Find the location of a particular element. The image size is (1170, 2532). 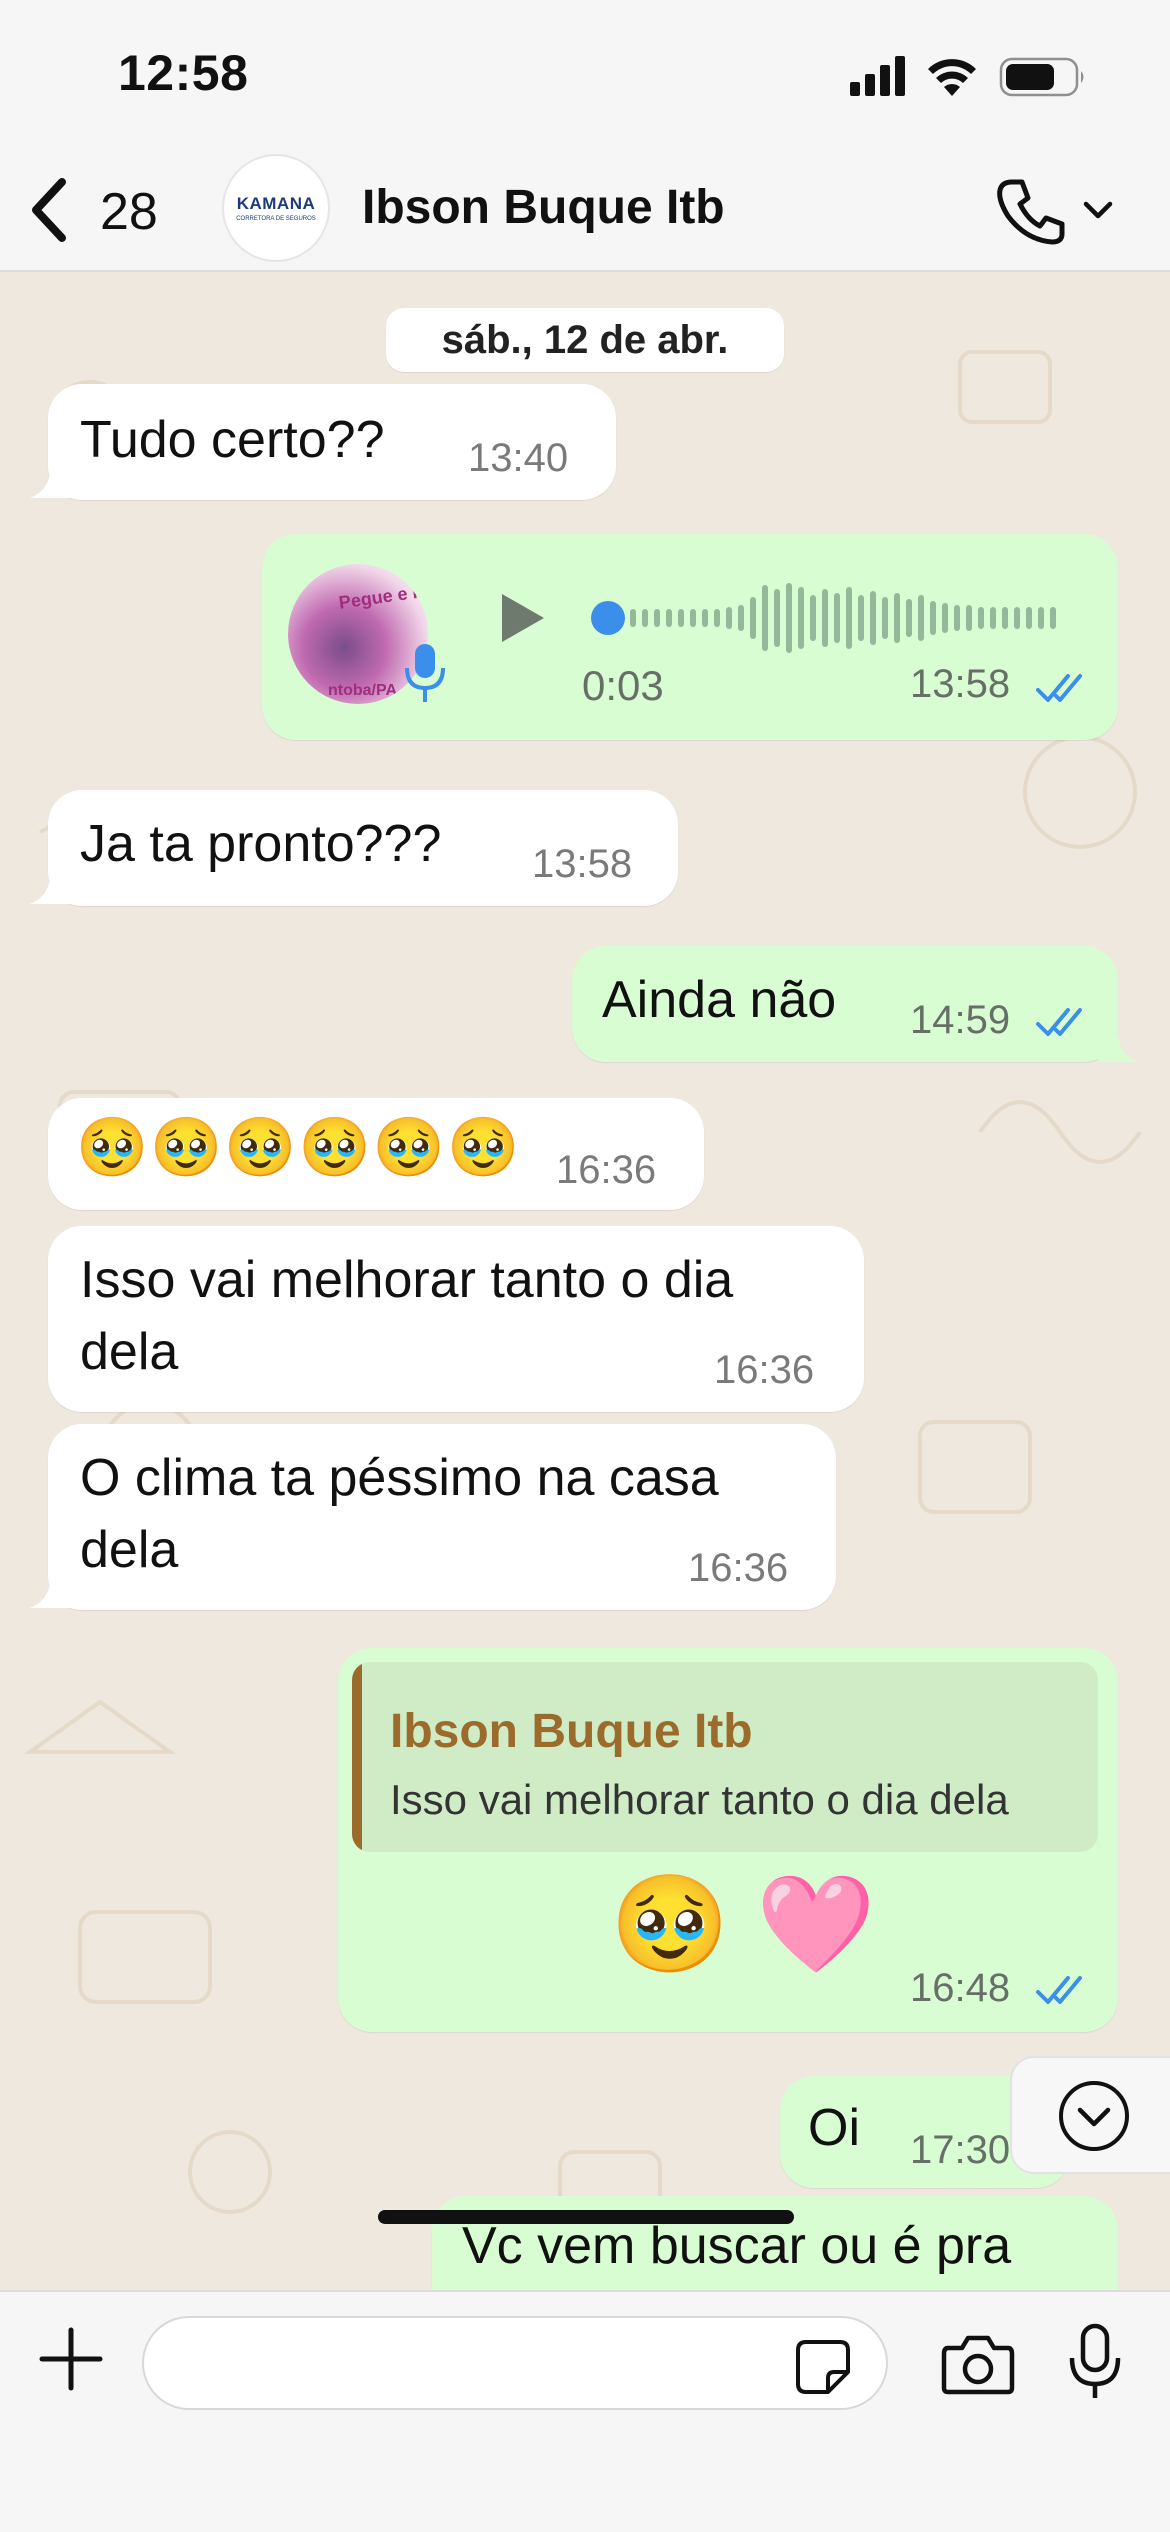

message-time: 13:40 is located at coordinates (518, 458).